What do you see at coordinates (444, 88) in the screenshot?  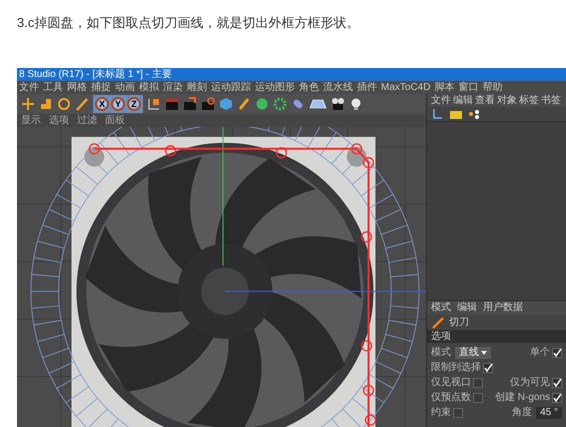 I see `menu-item: 脚本` at bounding box center [444, 88].